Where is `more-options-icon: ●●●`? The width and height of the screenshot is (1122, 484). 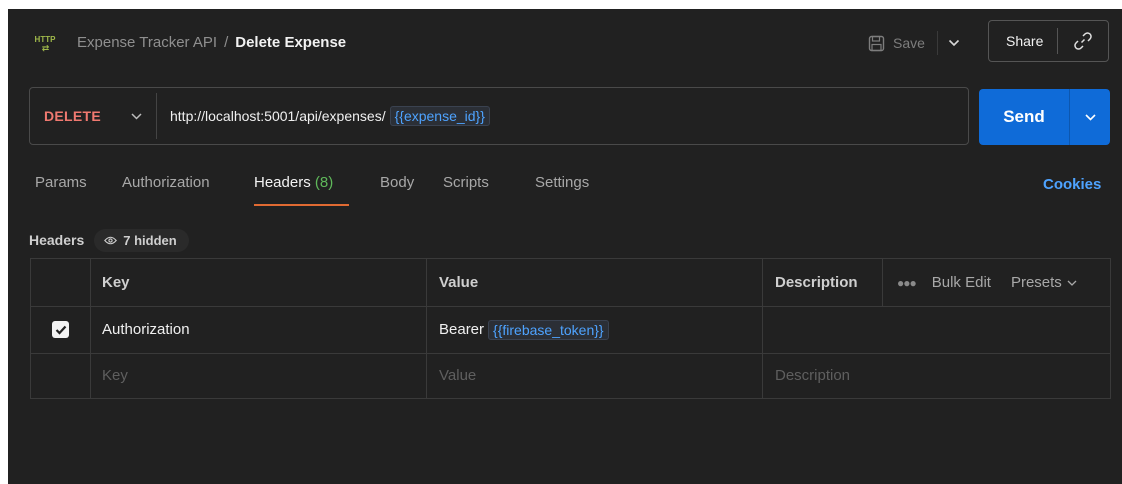 more-options-icon: ●●● is located at coordinates (907, 283).